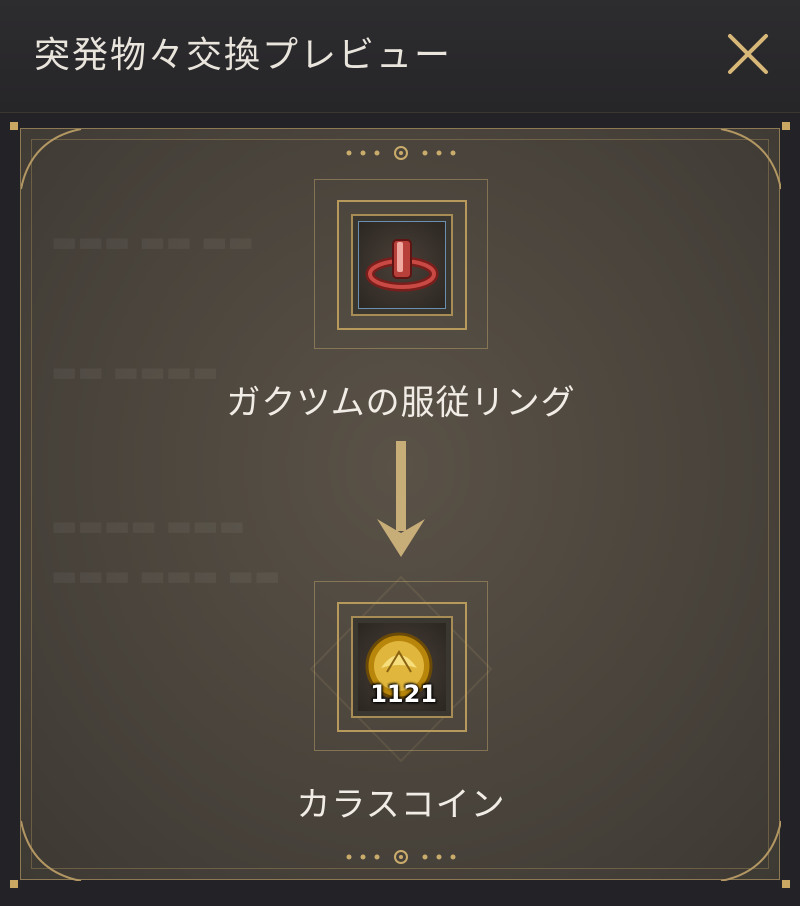 The height and width of the screenshot is (906, 800). What do you see at coordinates (152, 241) in the screenshot?
I see `background-pattern: ▬▬▬ ▬▬ ▬▬` at bounding box center [152, 241].